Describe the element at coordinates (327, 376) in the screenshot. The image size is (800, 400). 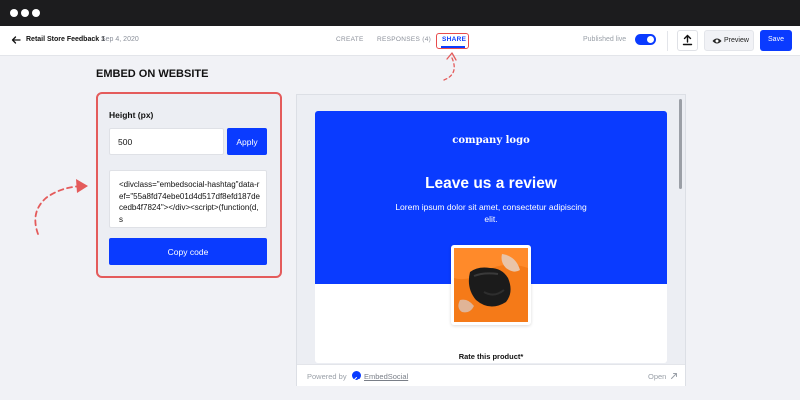
I see `powered-by-text: Powered by` at that location.